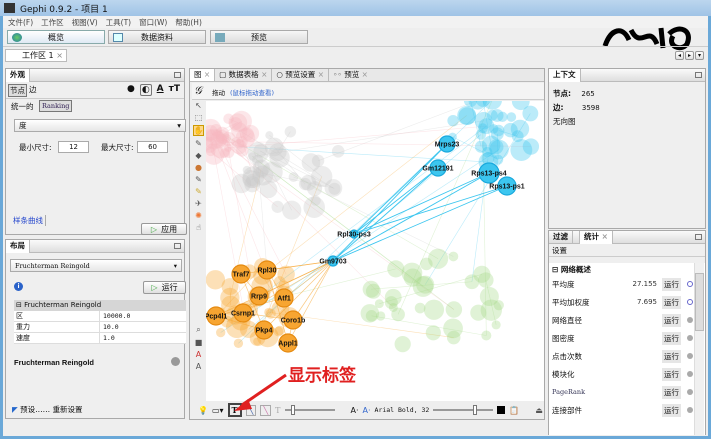 This screenshot has width=711, height=439. I want to click on font-size-slider, so click(463, 410).